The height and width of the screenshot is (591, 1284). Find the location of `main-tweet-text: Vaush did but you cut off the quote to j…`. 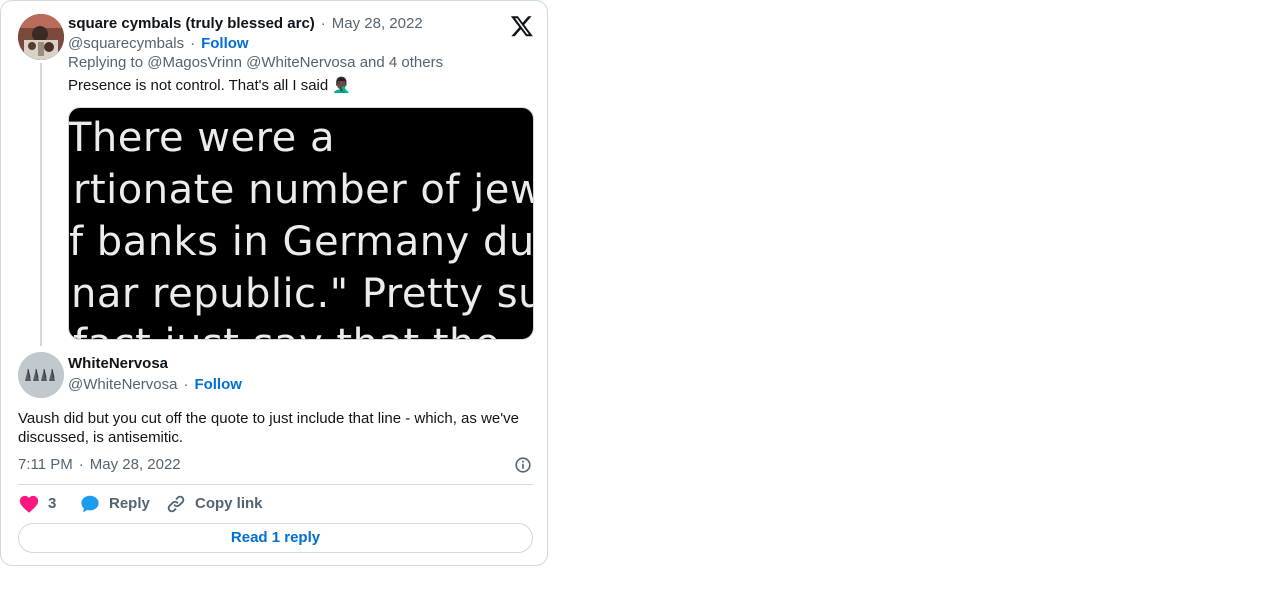

main-tweet-text: Vaush did but you cut off the quote to j… is located at coordinates (268, 428).